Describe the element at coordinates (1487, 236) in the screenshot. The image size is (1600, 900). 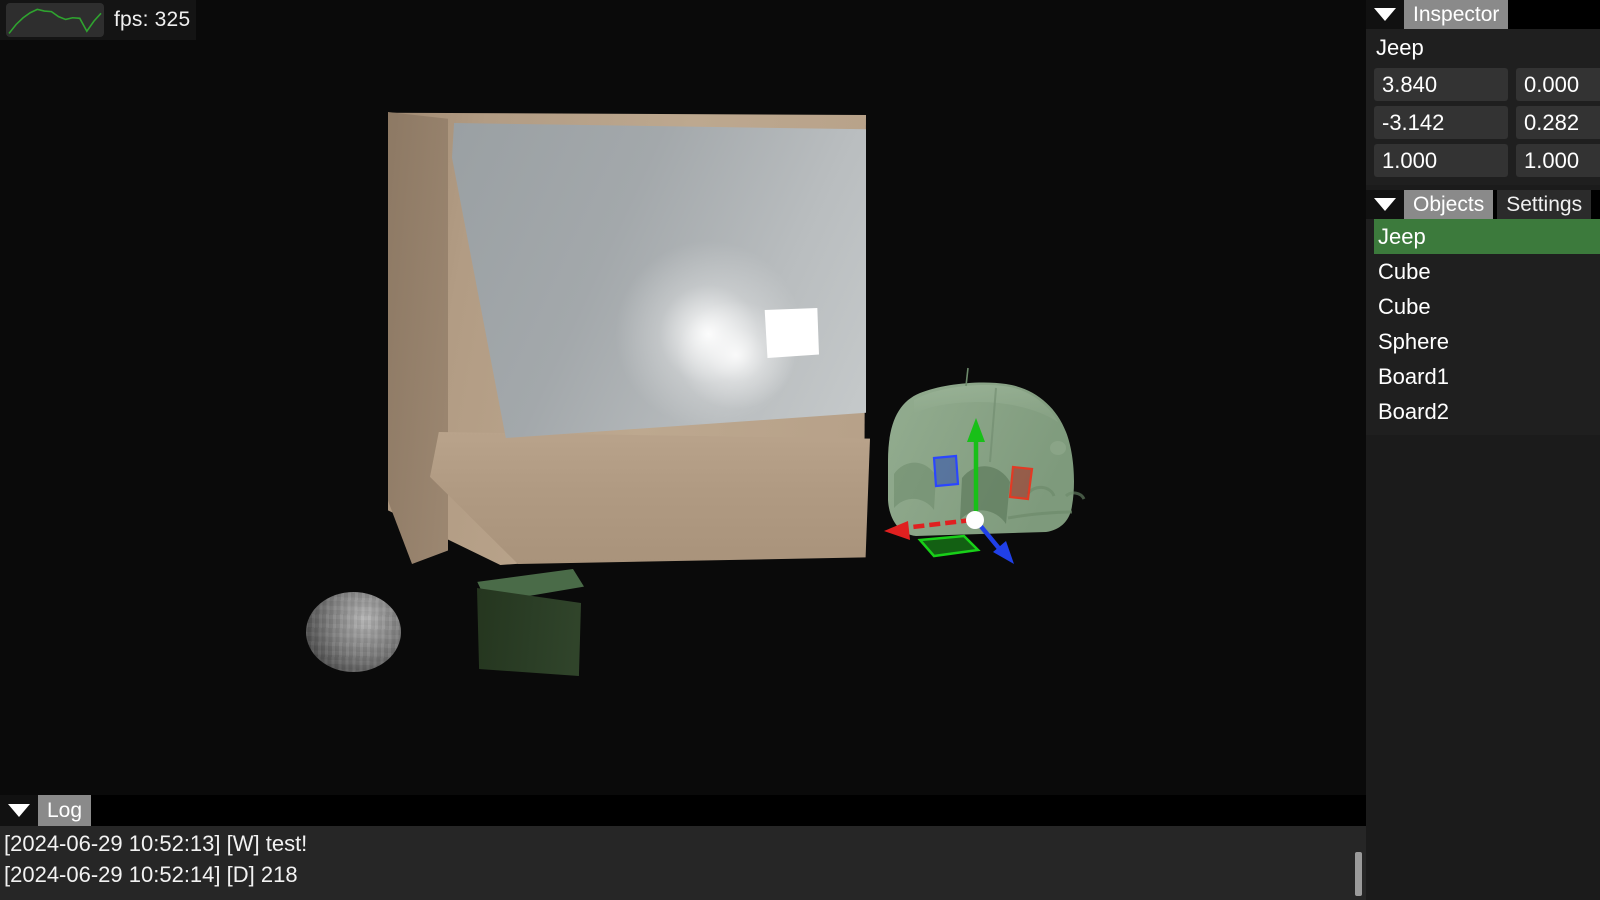
I see `object-list-item-jeep: Jeep` at that location.